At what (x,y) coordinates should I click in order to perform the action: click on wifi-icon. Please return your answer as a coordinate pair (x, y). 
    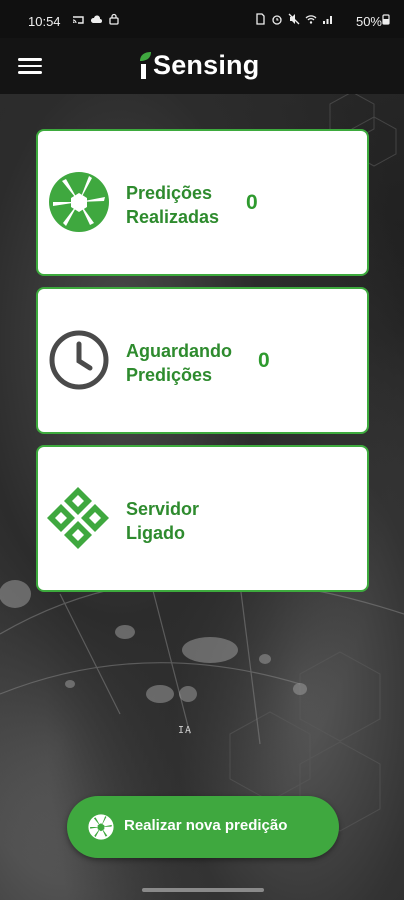
    Looking at the image, I should click on (311, 19).